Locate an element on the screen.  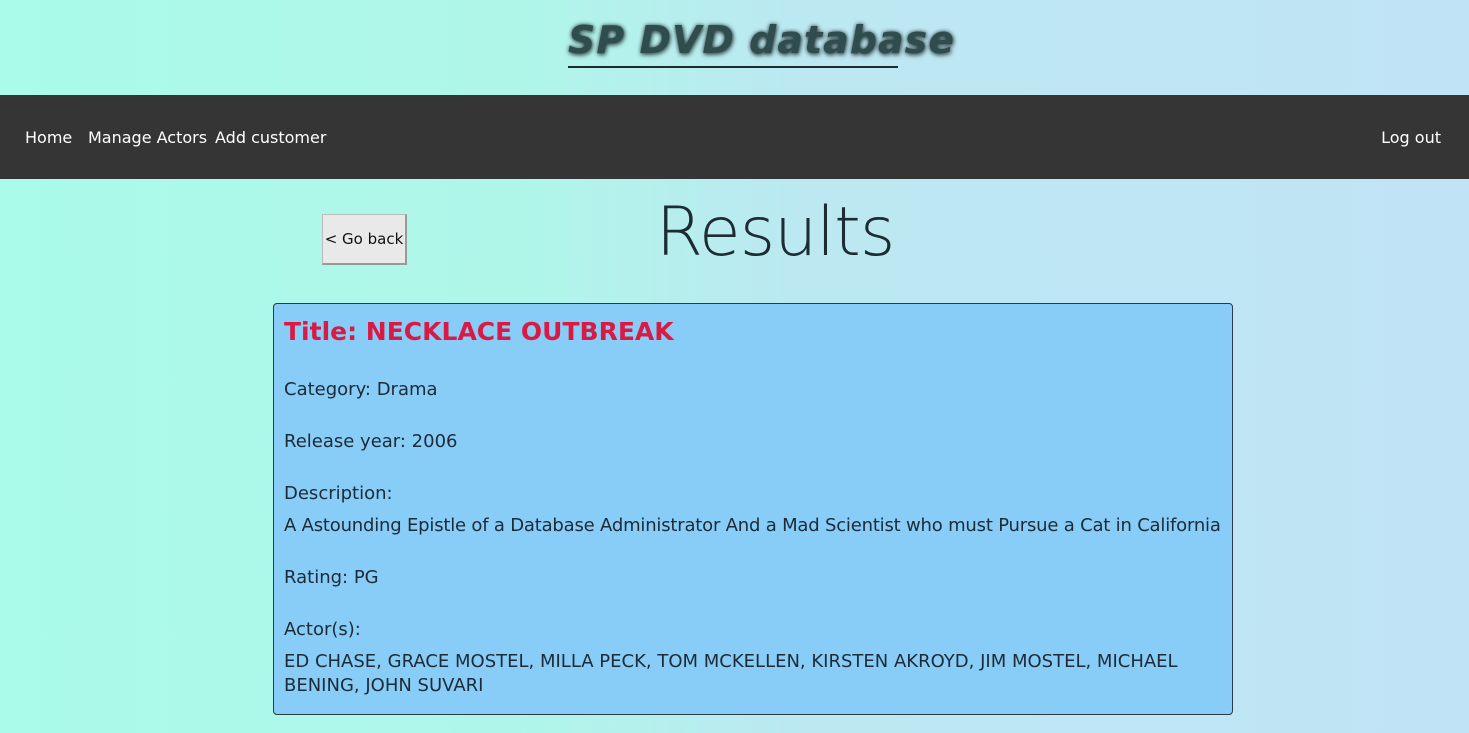
site-header: SP DVD database is located at coordinates (734, 47).